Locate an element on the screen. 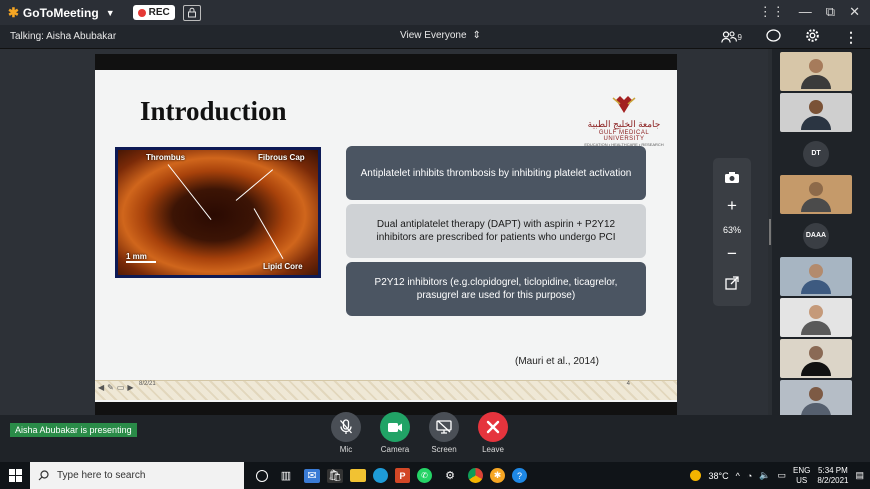 The width and height of the screenshot is (870, 489). screen-control: Screen is located at coordinates (444, 433).